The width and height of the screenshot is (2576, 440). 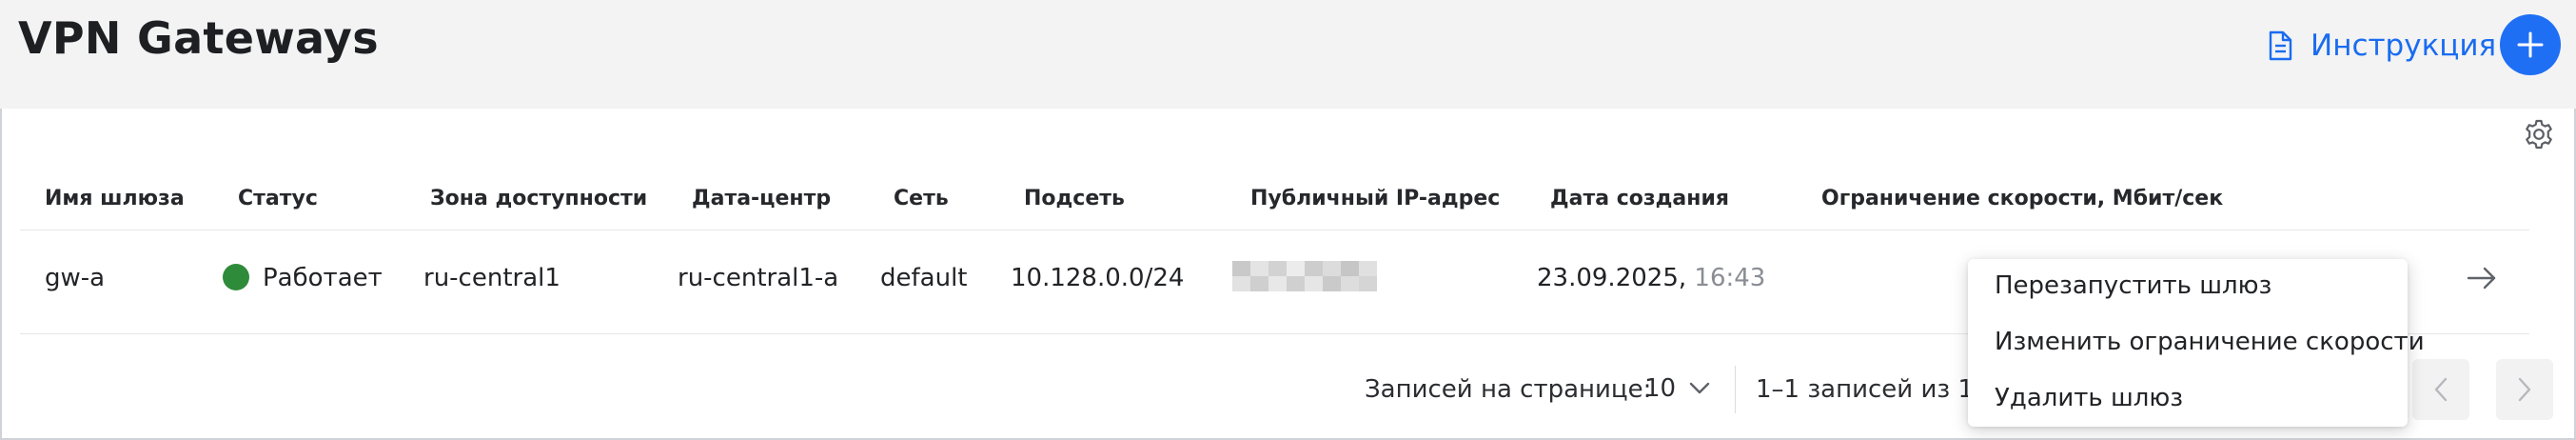 I want to click on instruction-link: Инструкция, so click(x=2381, y=45).